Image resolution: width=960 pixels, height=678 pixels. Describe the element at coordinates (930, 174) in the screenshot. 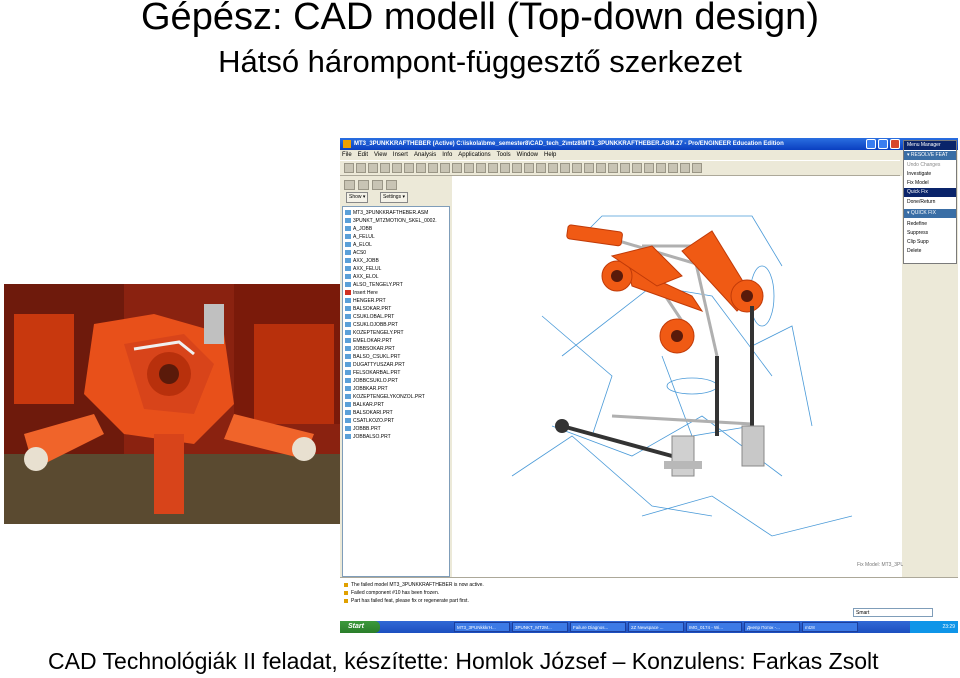

I see `mm-investigate: Investigate` at that location.